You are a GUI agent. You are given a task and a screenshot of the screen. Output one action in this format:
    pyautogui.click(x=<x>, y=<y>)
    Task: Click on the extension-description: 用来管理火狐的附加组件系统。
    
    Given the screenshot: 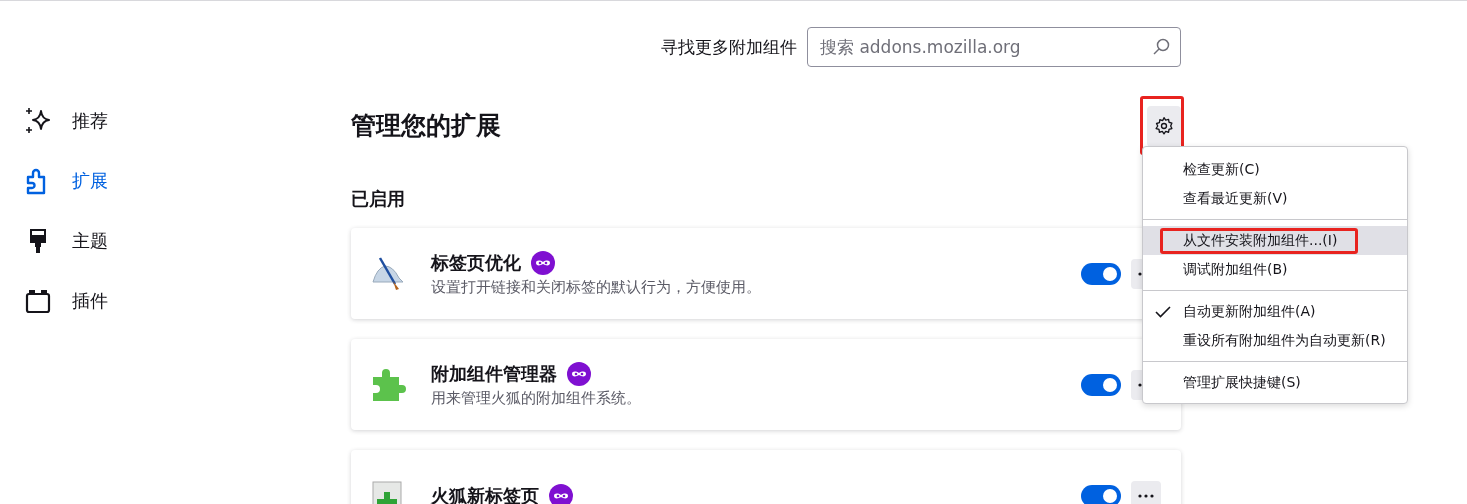 What is the action you would take?
    pyautogui.click(x=536, y=398)
    